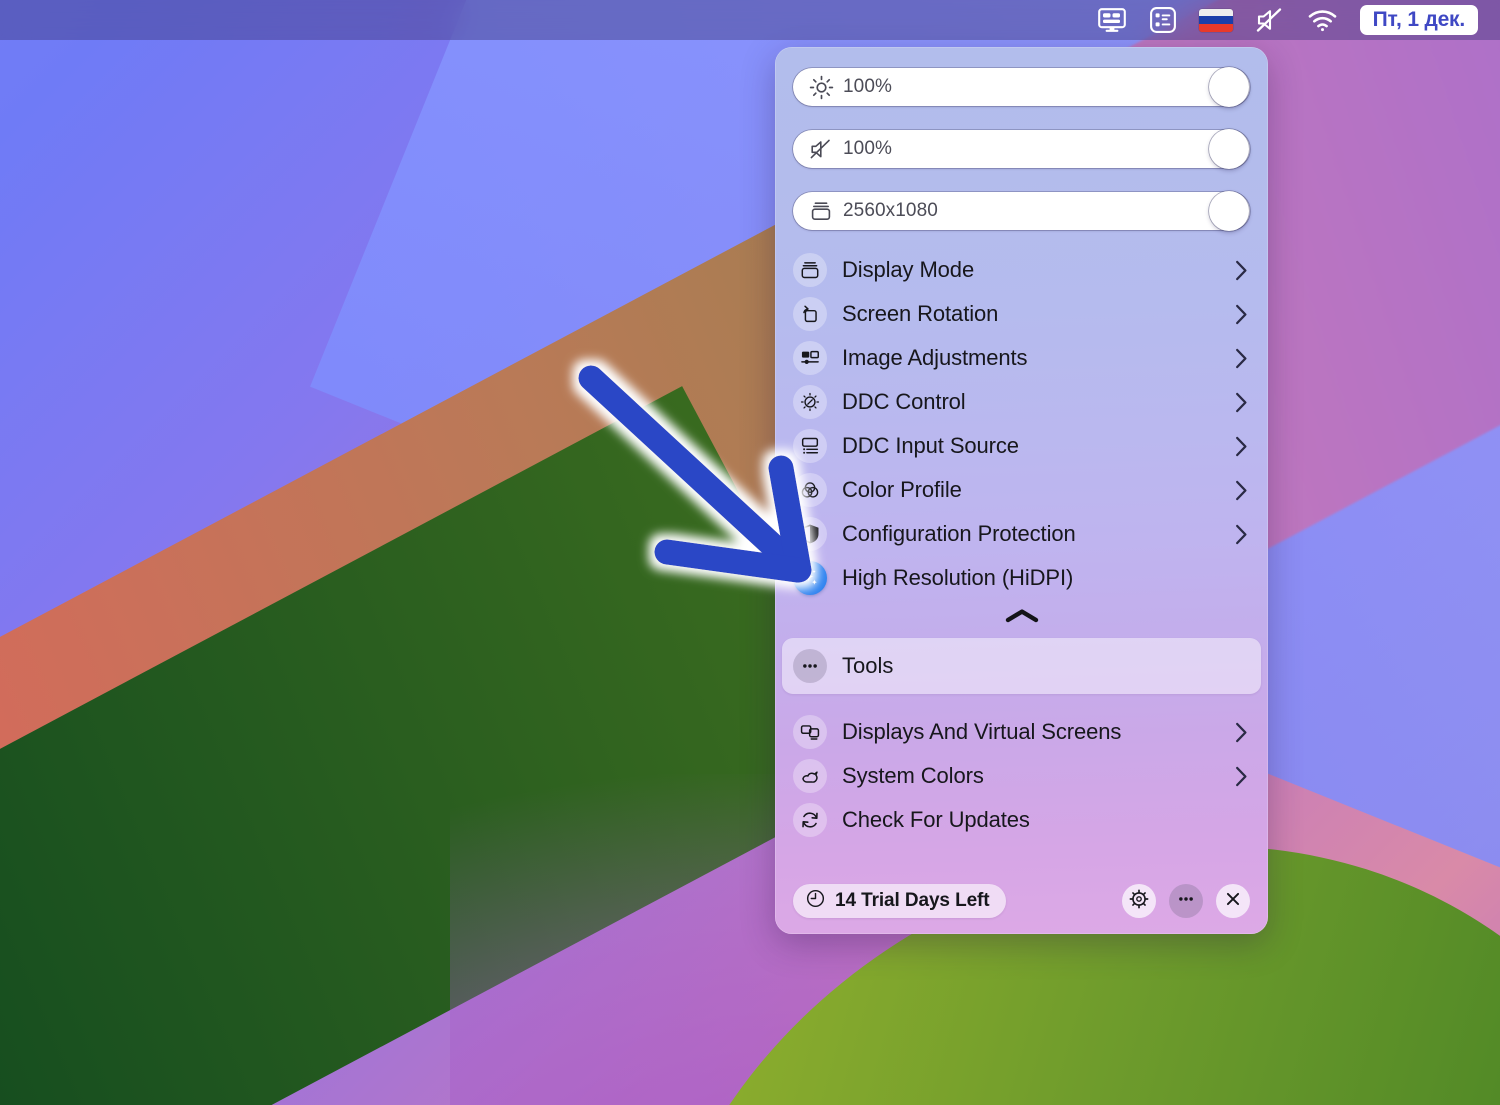  I want to click on menu-item-display-mode: Display Mode, so click(1021, 270).